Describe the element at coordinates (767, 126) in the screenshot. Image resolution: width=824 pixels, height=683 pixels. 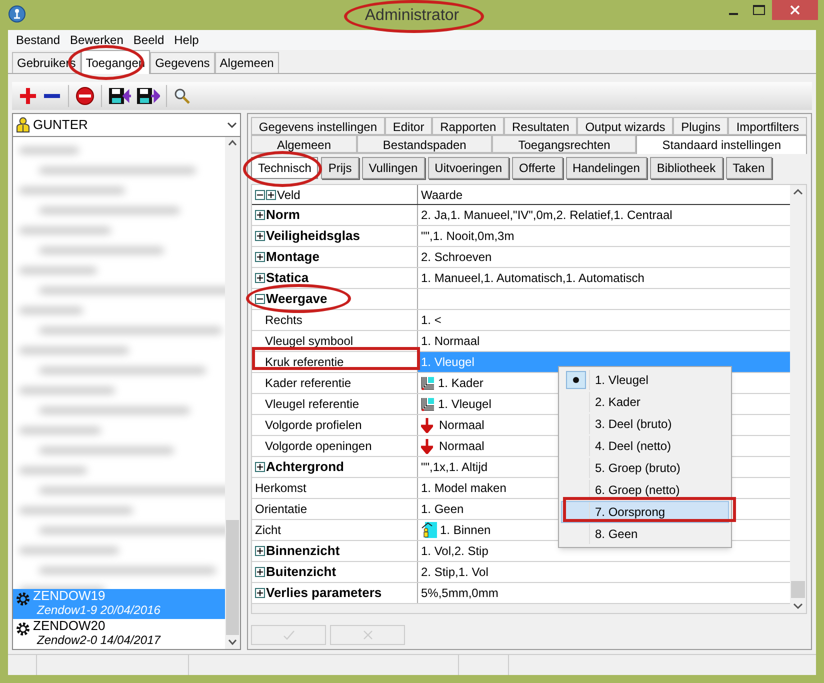
I see `tab: Importfilters` at that location.